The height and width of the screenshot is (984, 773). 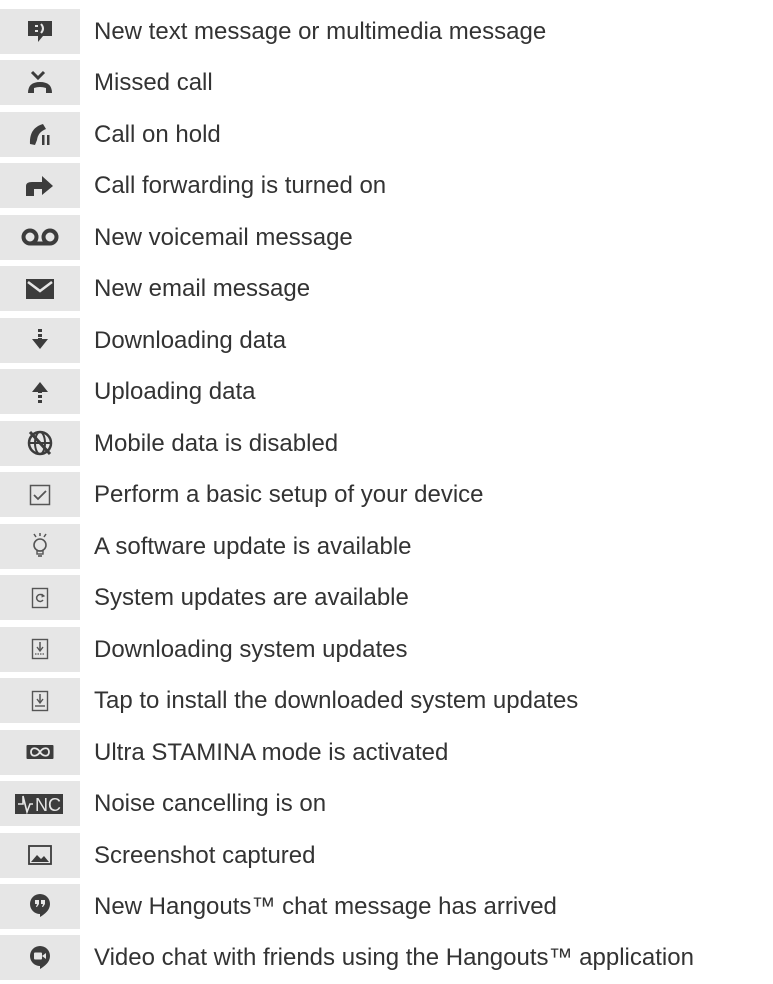 What do you see at coordinates (40, 752) in the screenshot?
I see `ultra-stamina-icon` at bounding box center [40, 752].